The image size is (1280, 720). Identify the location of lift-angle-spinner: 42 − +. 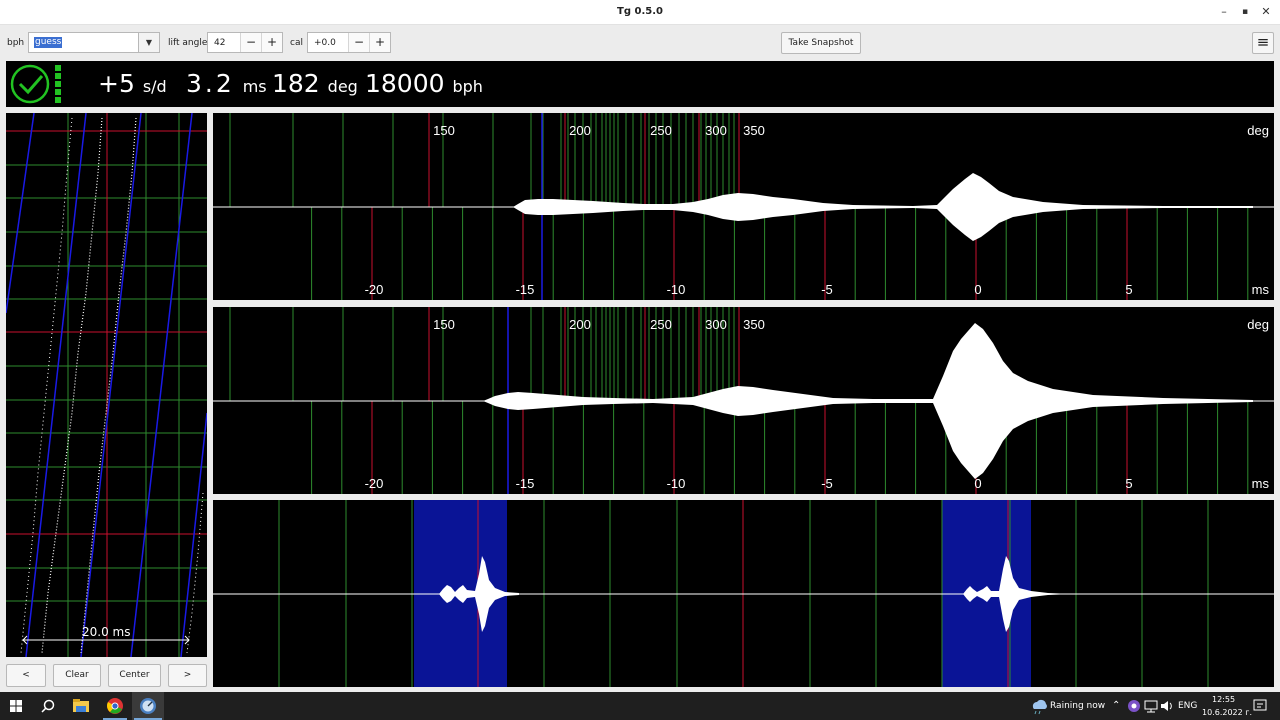
(245, 42).